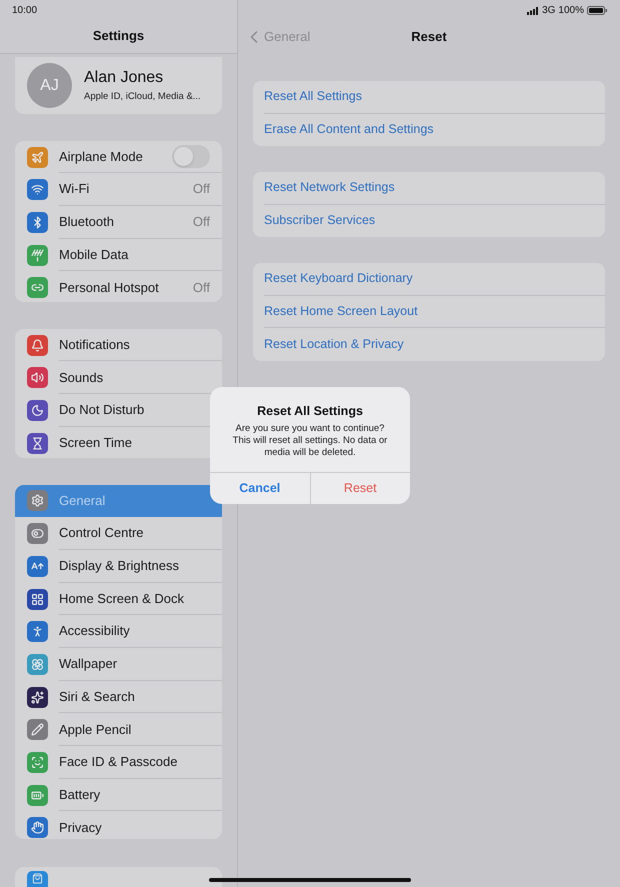  I want to click on row-label: Notifications, so click(95, 345).